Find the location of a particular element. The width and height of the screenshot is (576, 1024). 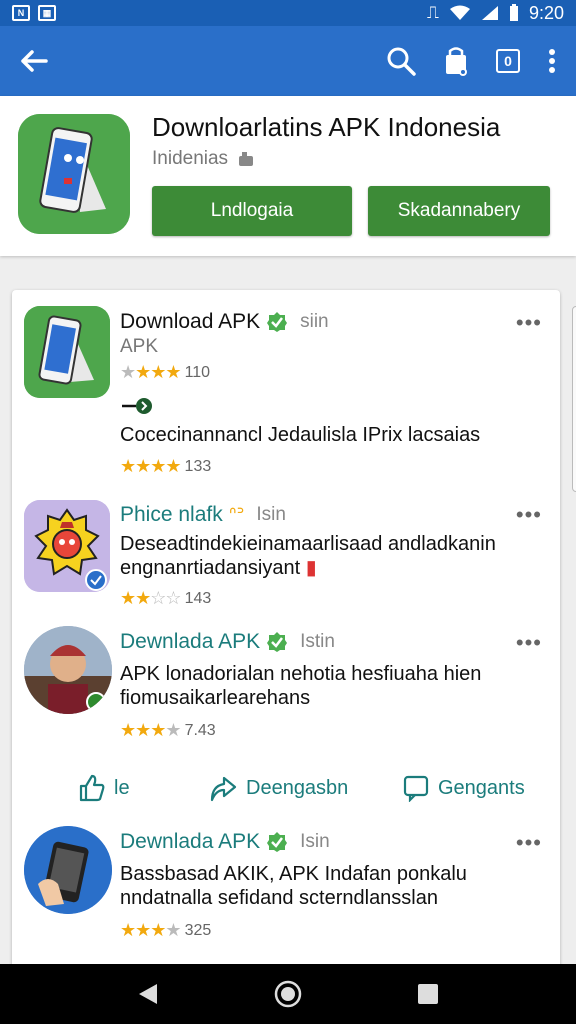

app-icon is located at coordinates (74, 174).